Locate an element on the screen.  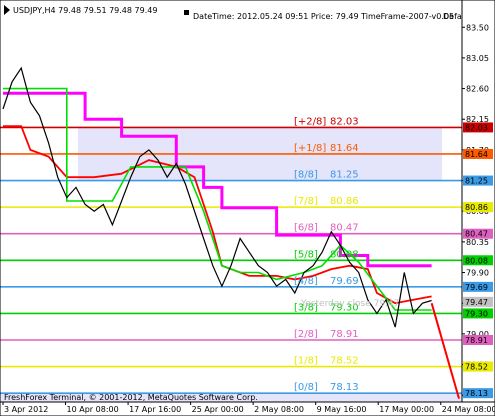
forecast-arrow is located at coordinates (445, 350).